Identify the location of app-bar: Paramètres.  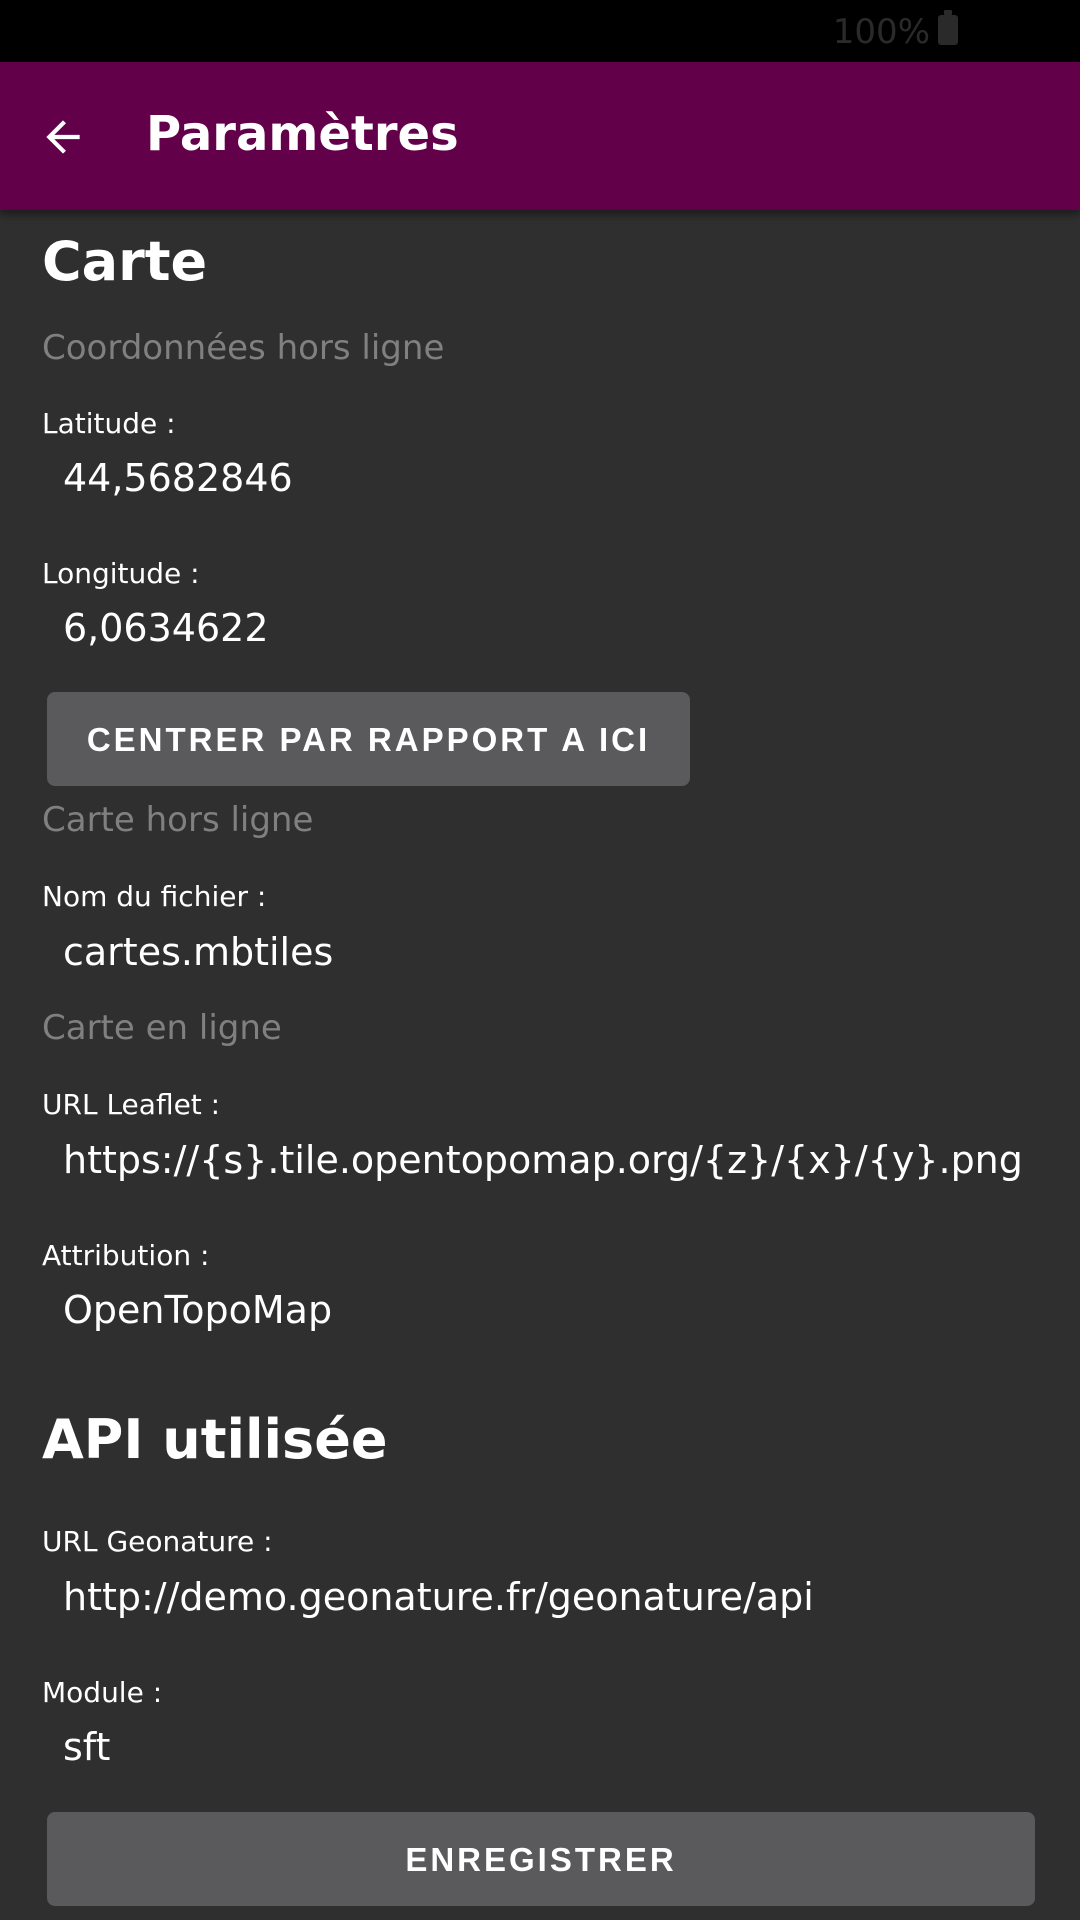
(540, 136).